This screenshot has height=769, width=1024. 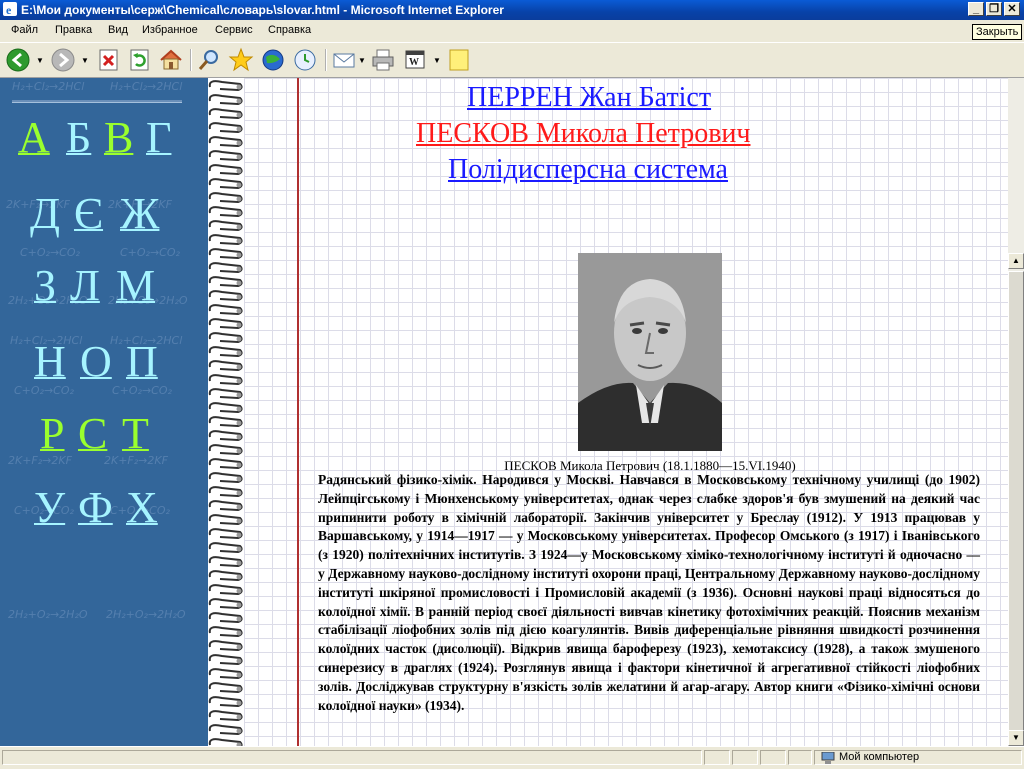 I want to click on menu-favorites: Избранное, so click(x=170, y=30).